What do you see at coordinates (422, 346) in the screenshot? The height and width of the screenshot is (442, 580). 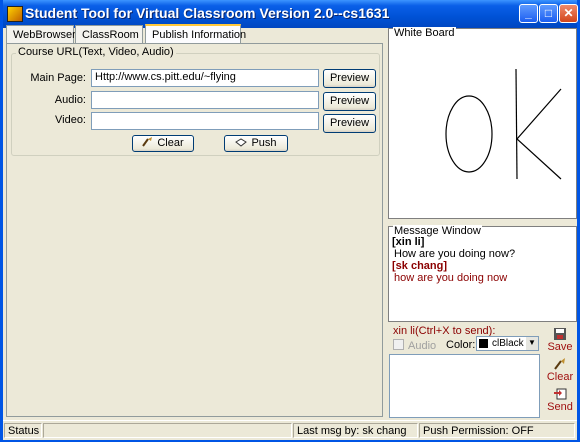 I see `audio-checkbox-label: Audio` at bounding box center [422, 346].